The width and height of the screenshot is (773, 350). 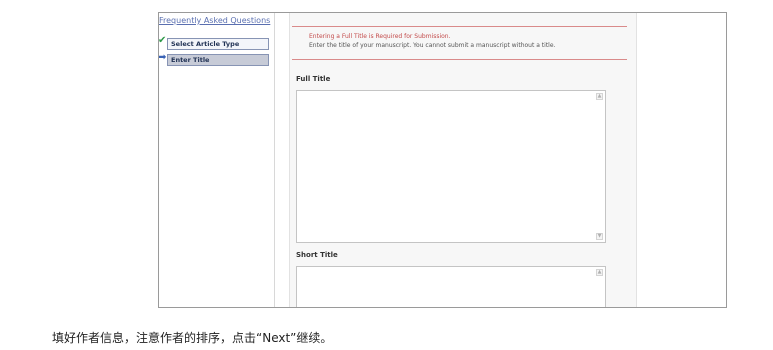 What do you see at coordinates (313, 79) in the screenshot?
I see `full-title-label: Full Title` at bounding box center [313, 79].